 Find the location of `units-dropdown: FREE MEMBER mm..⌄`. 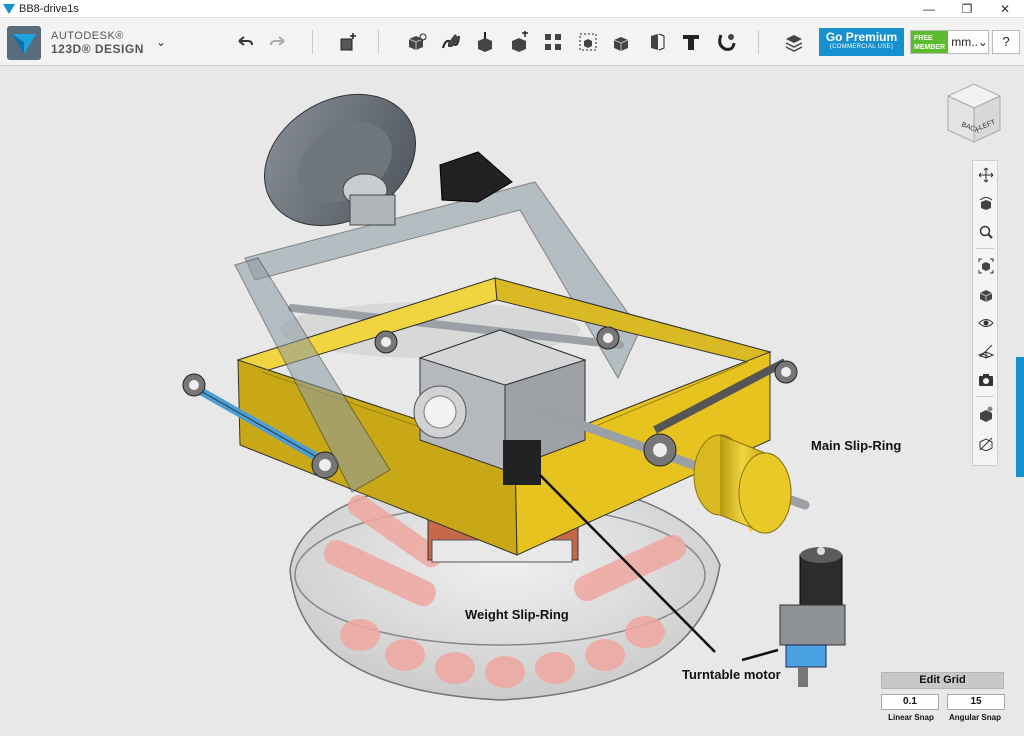

units-dropdown: FREE MEMBER mm..⌄ is located at coordinates (949, 42).